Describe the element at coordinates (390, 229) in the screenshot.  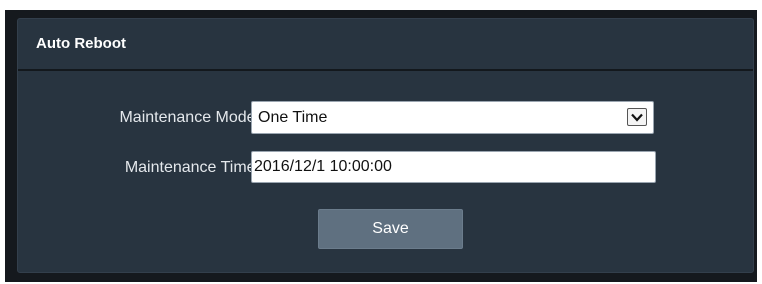
I see `save-button: Save` at that location.